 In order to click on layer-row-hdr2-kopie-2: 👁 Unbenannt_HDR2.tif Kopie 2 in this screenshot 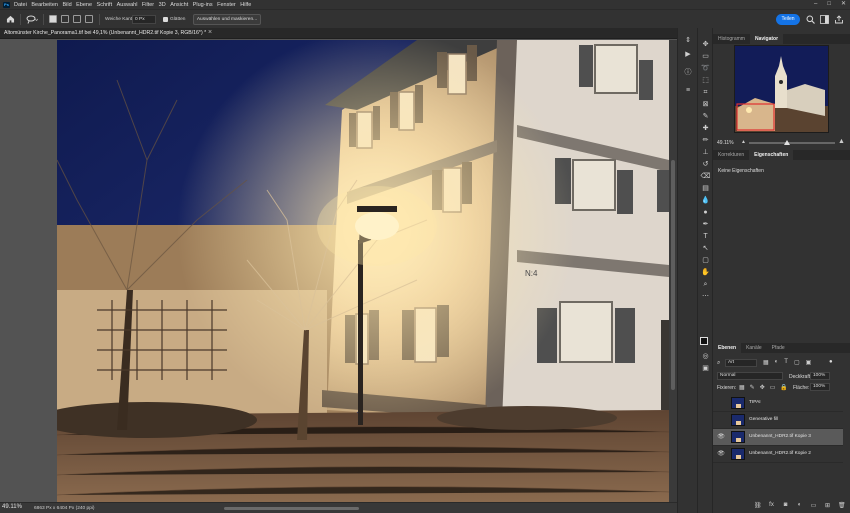, I will do `click(778, 454)`.